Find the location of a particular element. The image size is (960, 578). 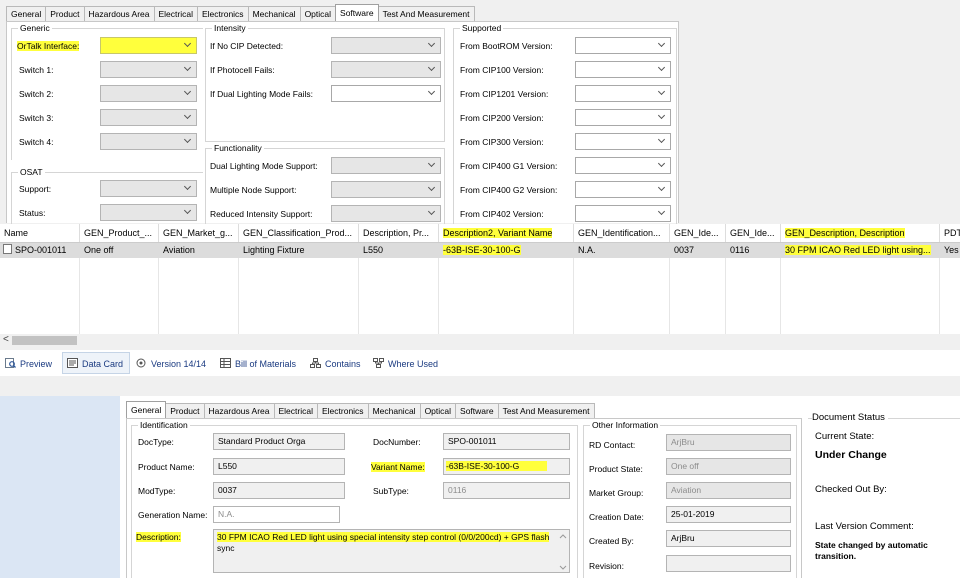

col-header-gen-description: GEN_Description, Description is located at coordinates (860, 233).